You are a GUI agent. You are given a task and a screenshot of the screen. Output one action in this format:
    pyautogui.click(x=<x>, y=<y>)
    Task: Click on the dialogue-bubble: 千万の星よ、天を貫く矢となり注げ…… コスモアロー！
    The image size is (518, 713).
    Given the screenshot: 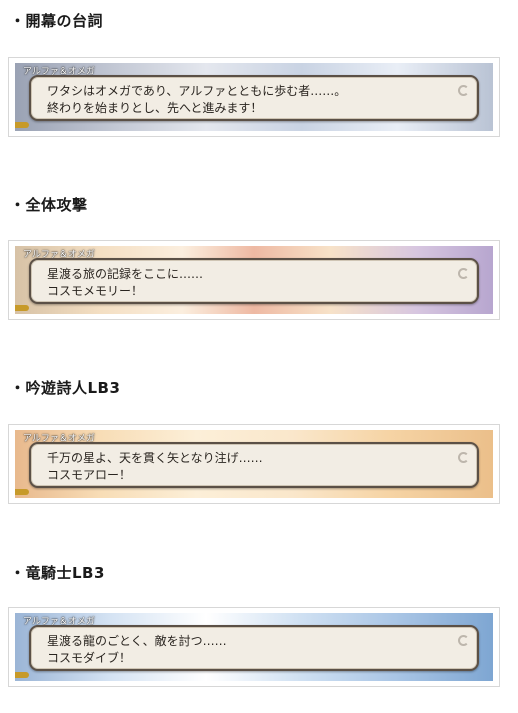 What is the action you would take?
    pyautogui.click(x=254, y=465)
    